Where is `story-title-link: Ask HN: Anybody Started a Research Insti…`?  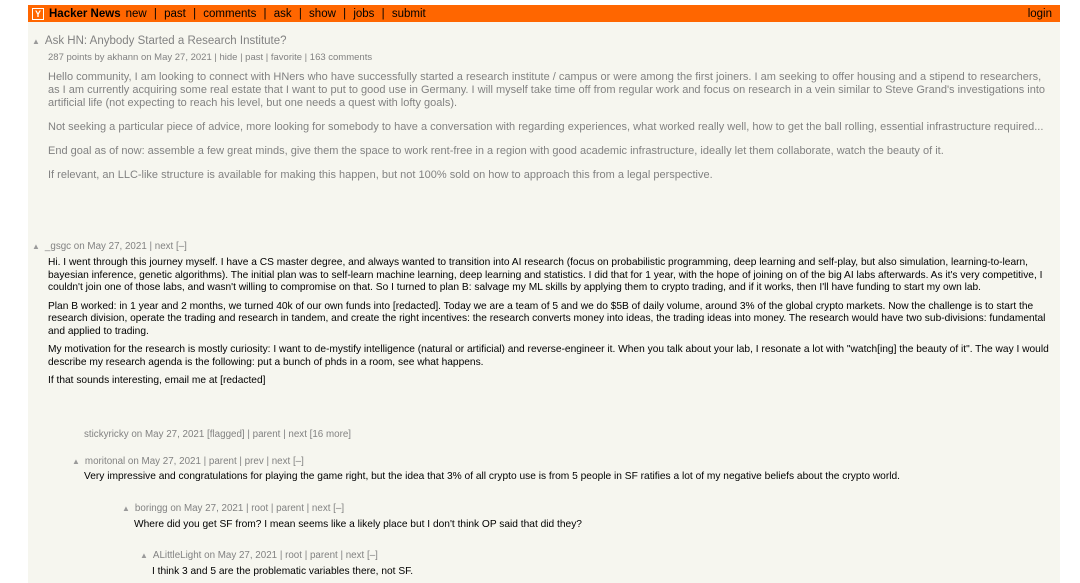 story-title-link: Ask HN: Anybody Started a Research Insti… is located at coordinates (166, 41).